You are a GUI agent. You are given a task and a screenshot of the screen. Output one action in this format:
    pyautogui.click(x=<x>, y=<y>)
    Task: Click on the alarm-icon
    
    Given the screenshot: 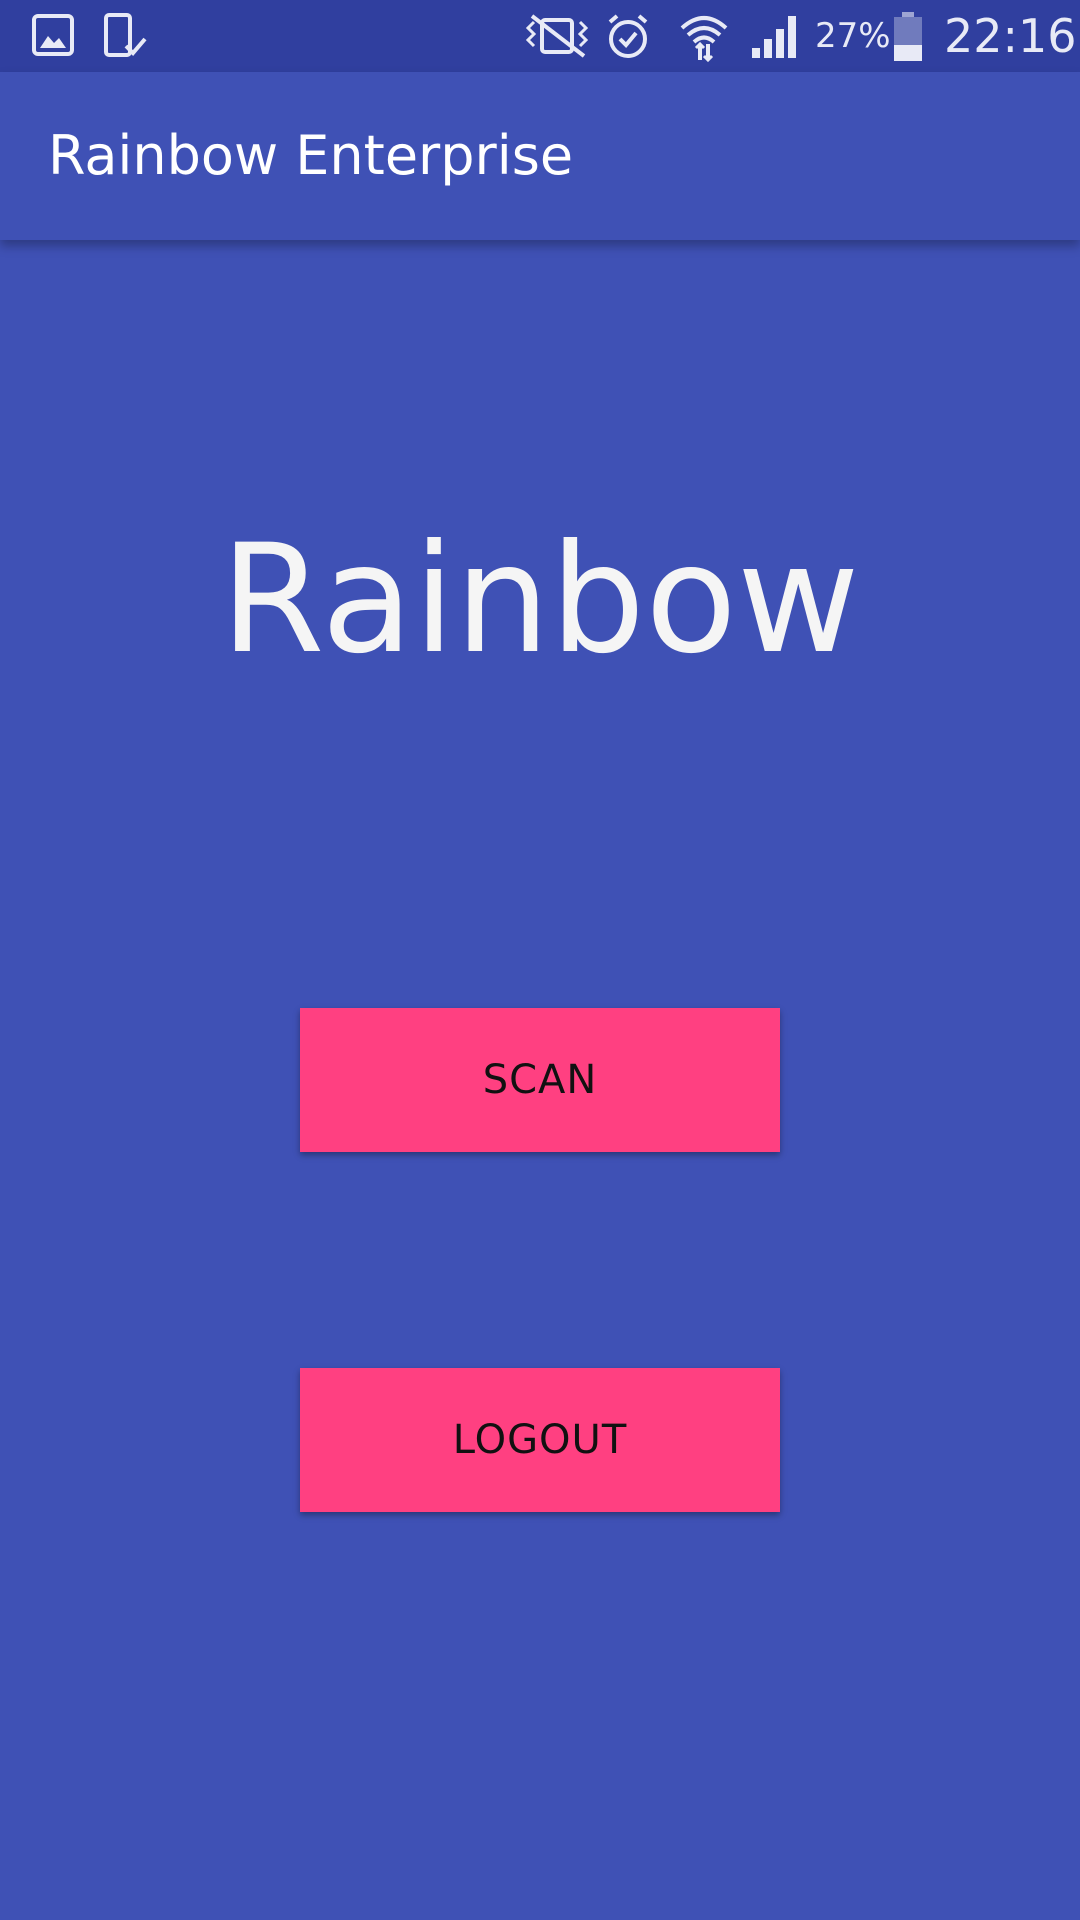 What is the action you would take?
    pyautogui.click(x=628, y=36)
    